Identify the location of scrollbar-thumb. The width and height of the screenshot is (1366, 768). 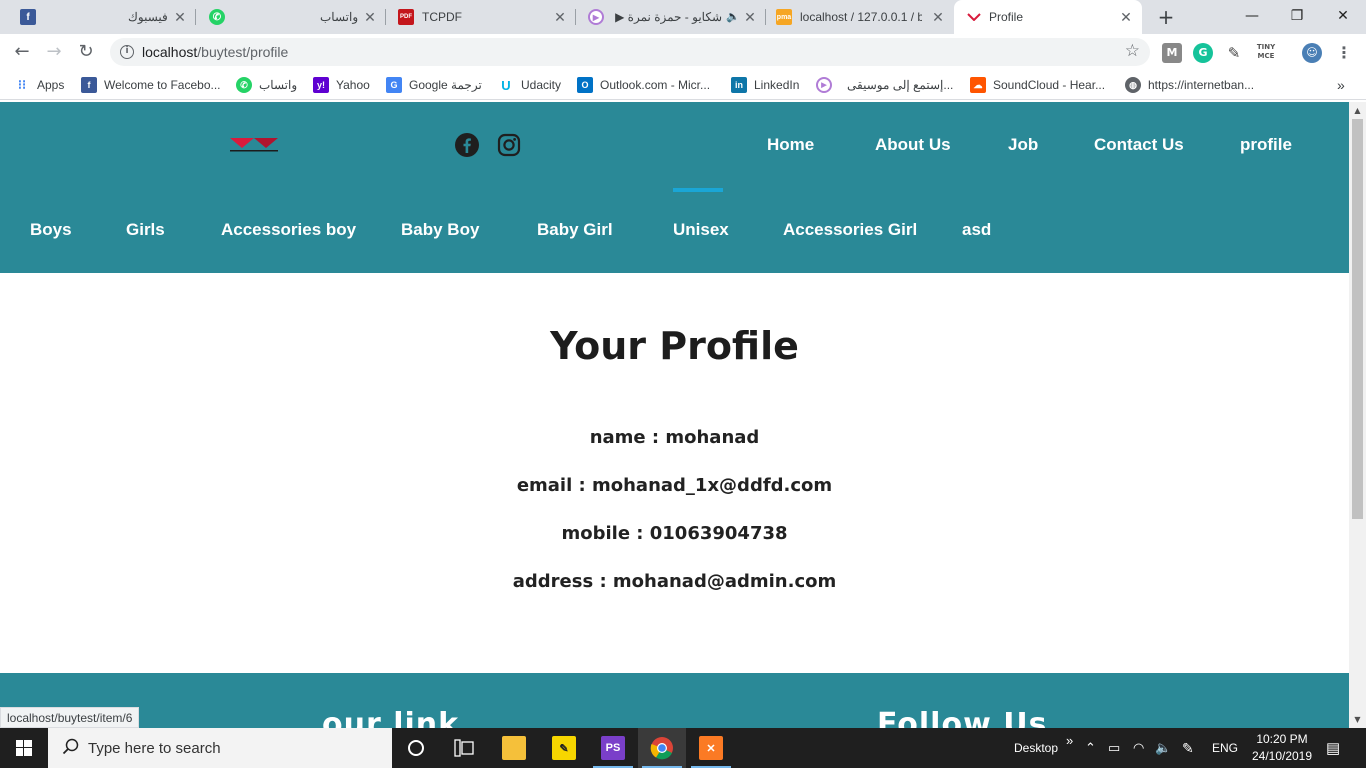
(1357, 319).